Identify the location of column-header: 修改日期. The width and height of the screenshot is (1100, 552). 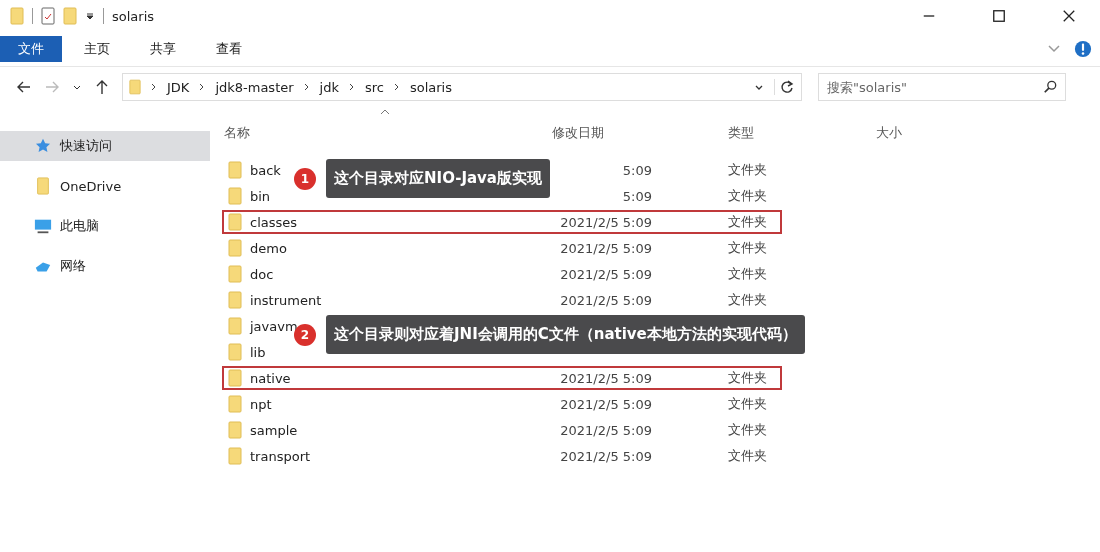
(639, 133).